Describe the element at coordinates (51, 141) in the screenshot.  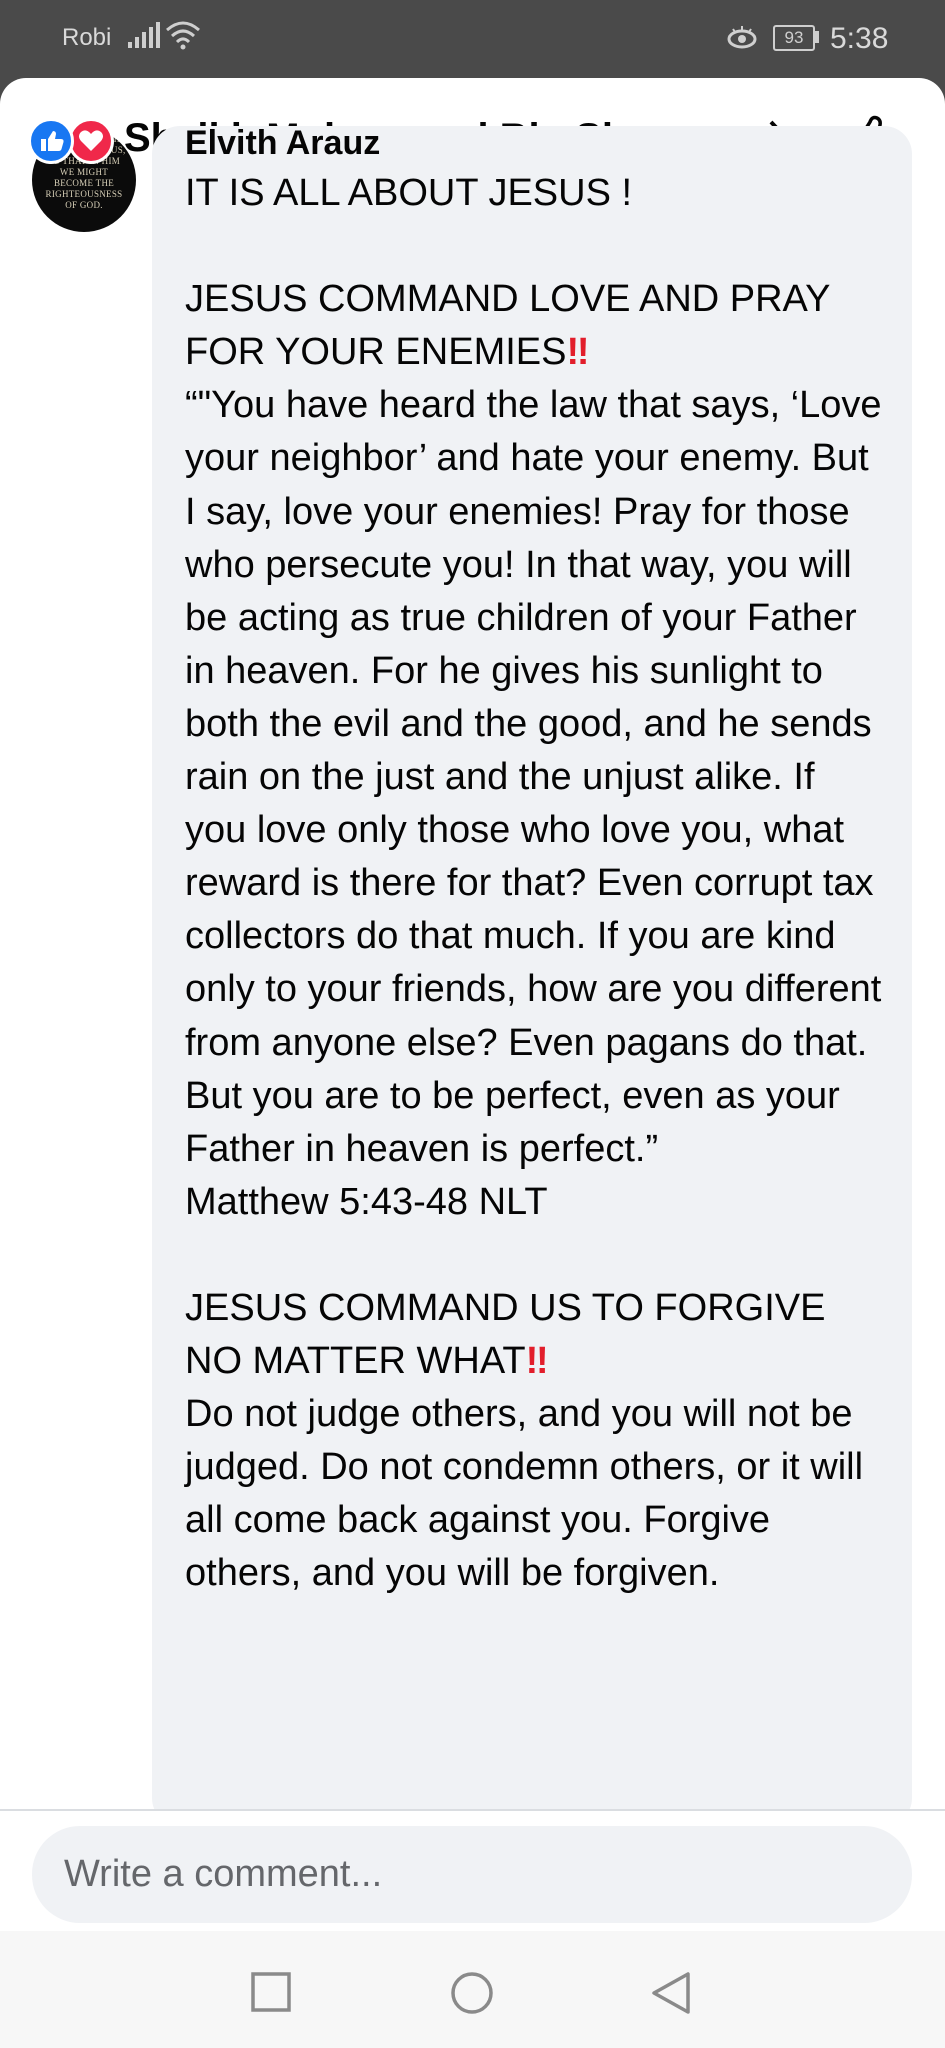
I see `like-reaction-icon` at that location.